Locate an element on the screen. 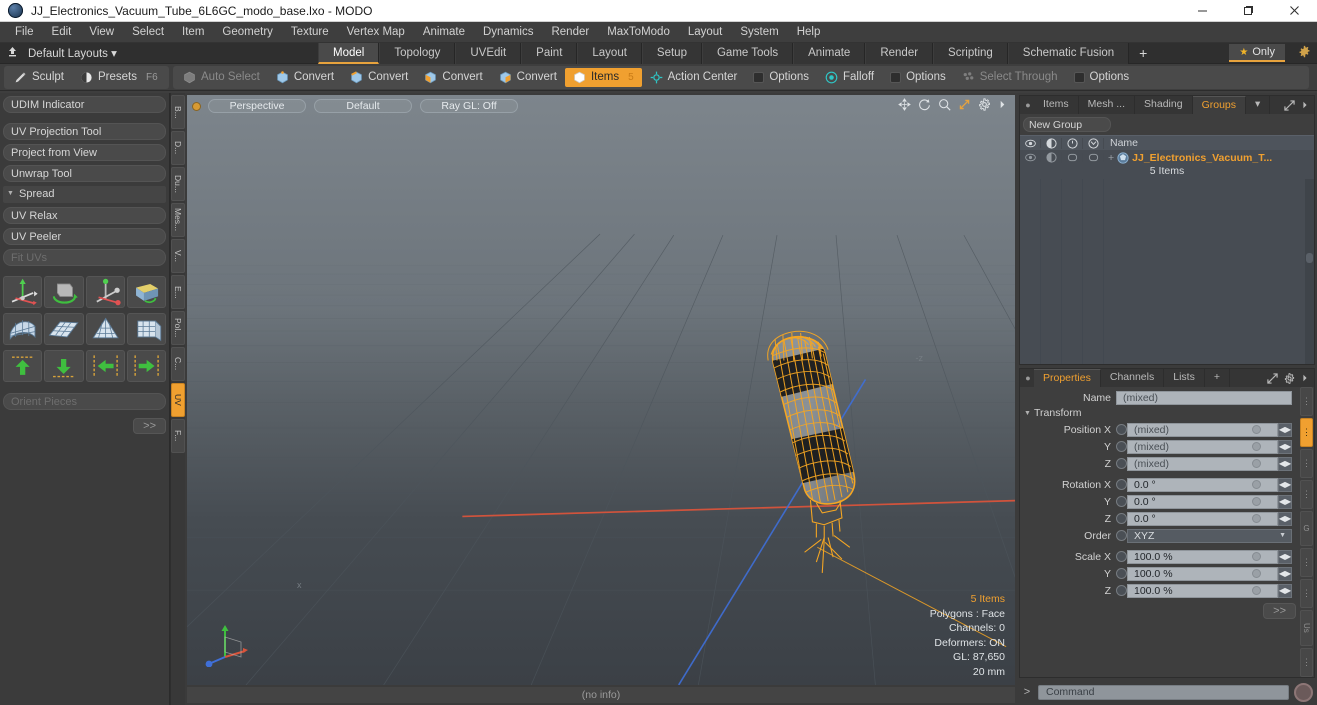  layout-tab-model: Model is located at coordinates (349, 53).